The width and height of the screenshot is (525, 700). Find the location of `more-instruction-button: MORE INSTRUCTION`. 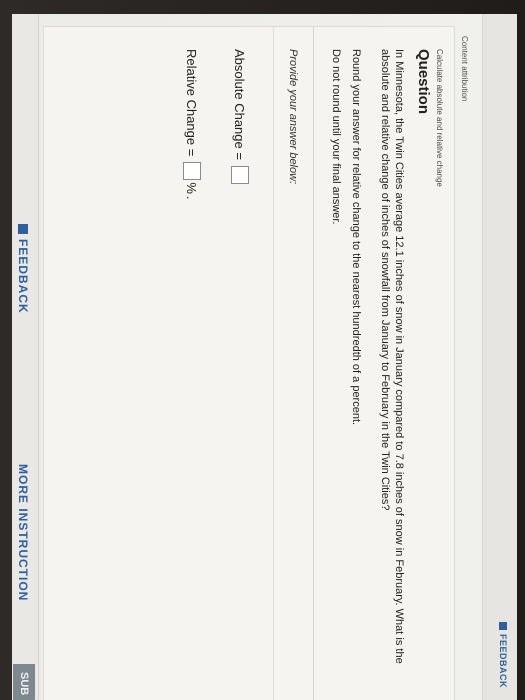

more-instruction-button: MORE INSTRUCTION is located at coordinates (23, 532).